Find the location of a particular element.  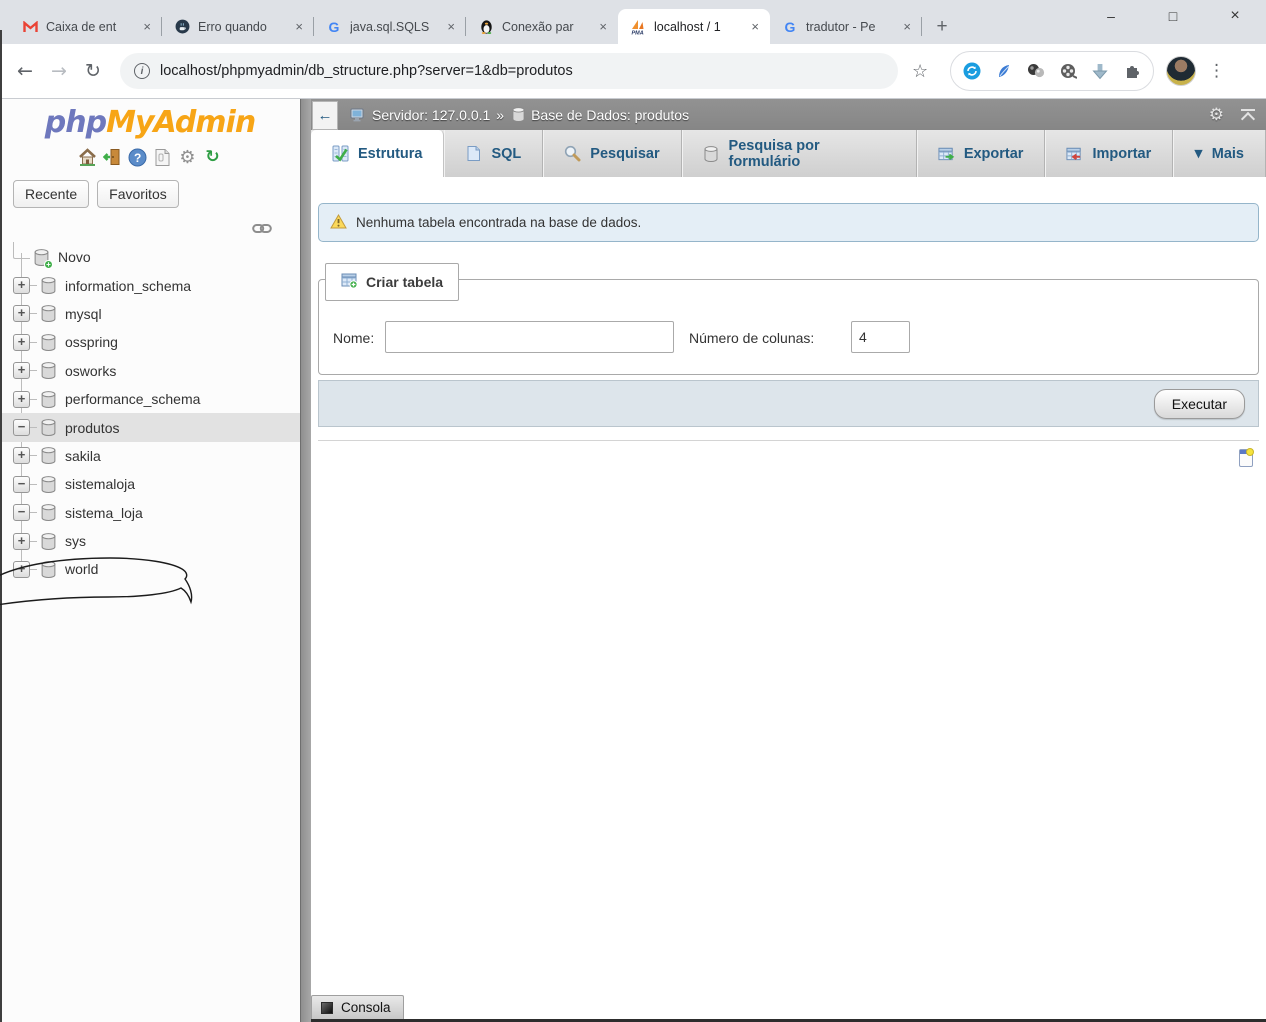

tree-item-sakila: + sakila is located at coordinates (150, 456).